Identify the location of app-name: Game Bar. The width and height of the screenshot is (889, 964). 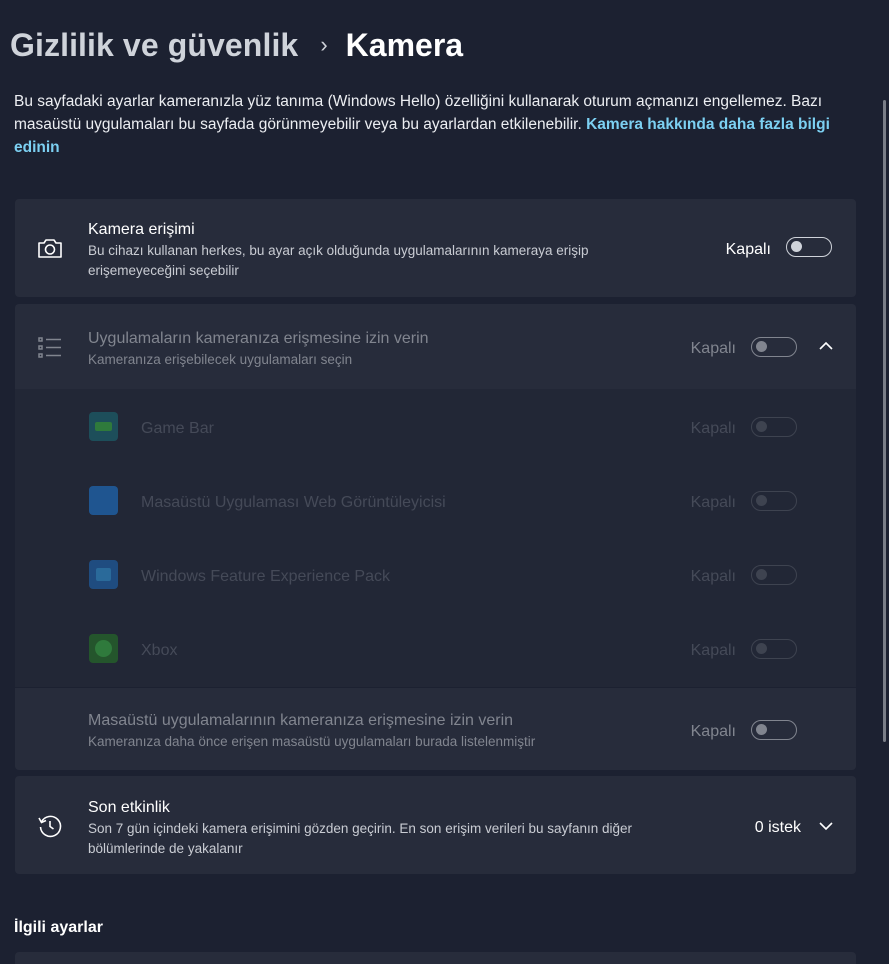
(177, 428).